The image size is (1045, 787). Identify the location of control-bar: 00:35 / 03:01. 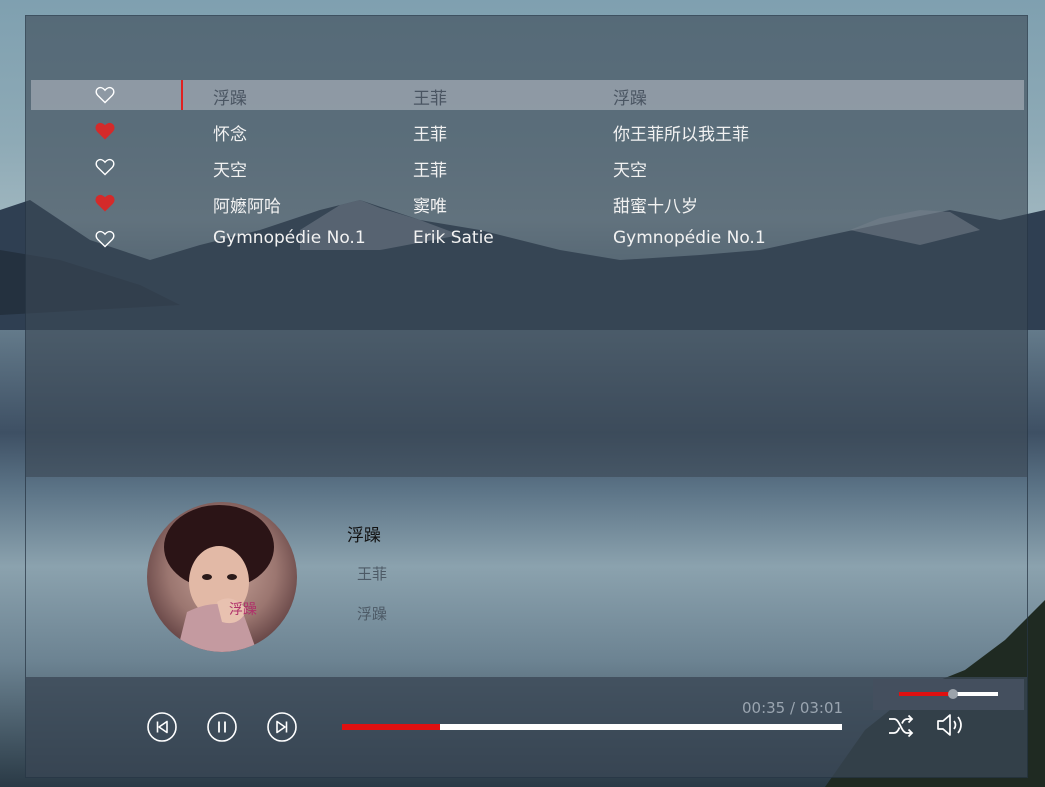
(526, 727).